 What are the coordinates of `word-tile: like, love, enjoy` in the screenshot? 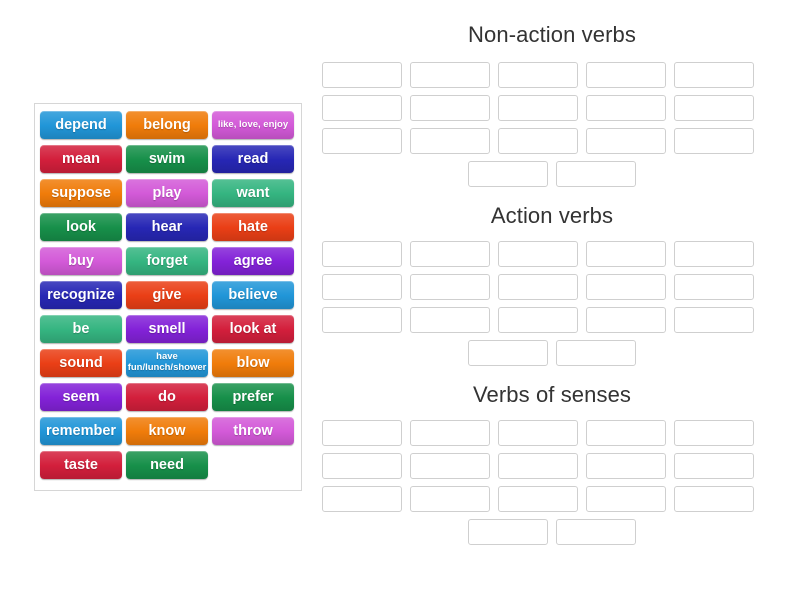 It's located at (253, 125).